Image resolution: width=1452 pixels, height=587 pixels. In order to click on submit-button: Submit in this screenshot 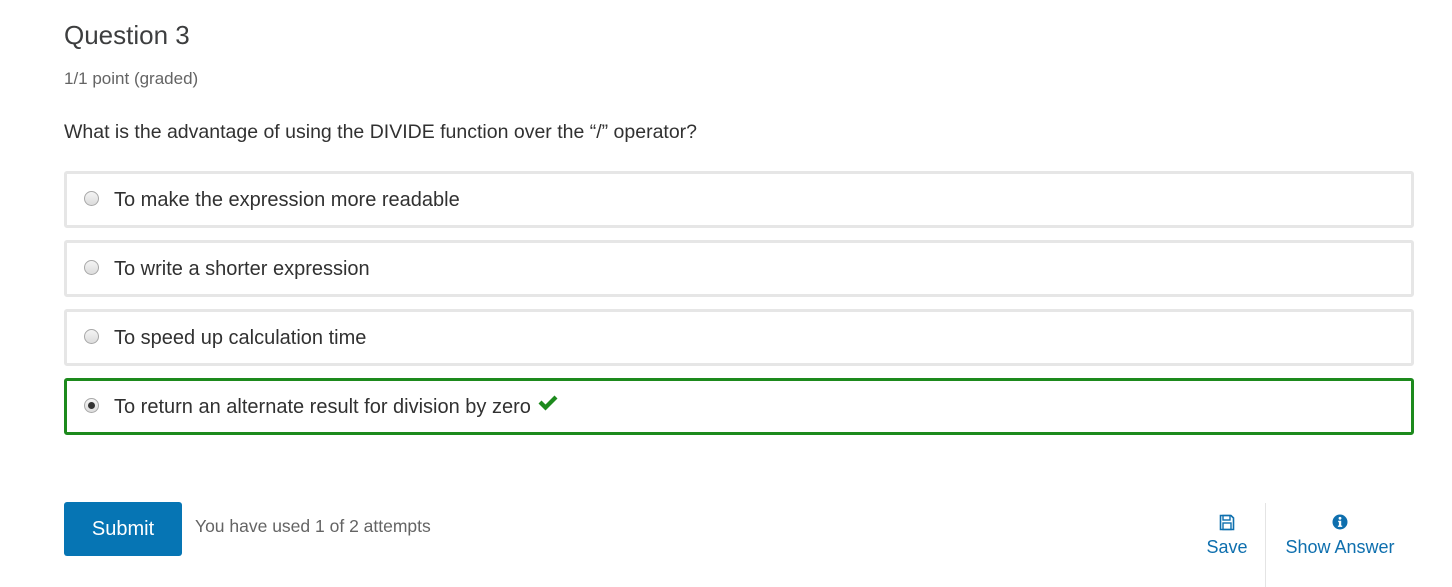, I will do `click(123, 529)`.